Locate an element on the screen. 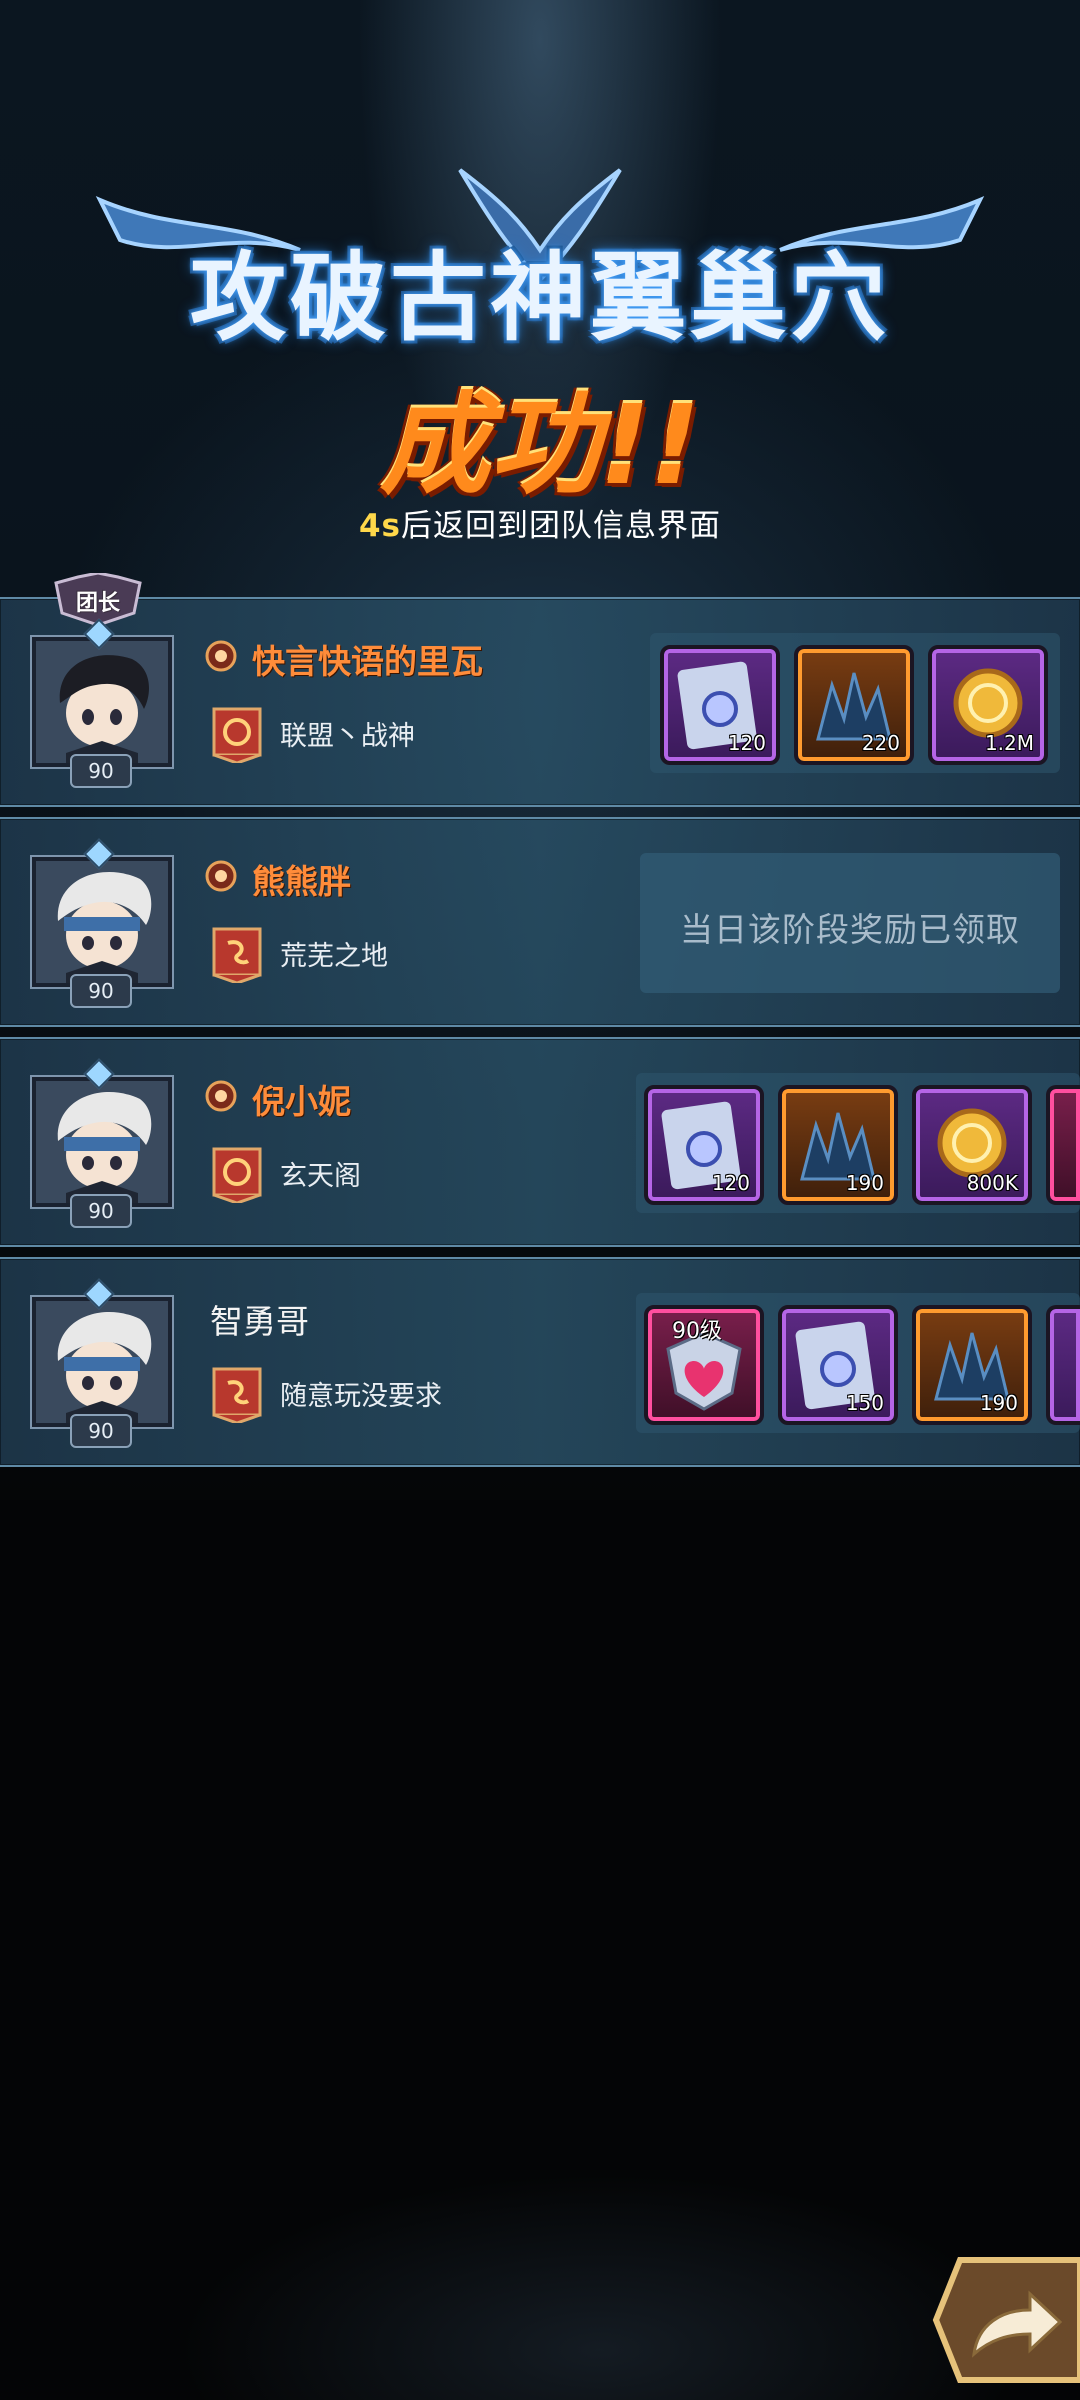 The image size is (1080, 2400). reward-claimed-notice: 当日该阶段奖励已领取 is located at coordinates (850, 923).